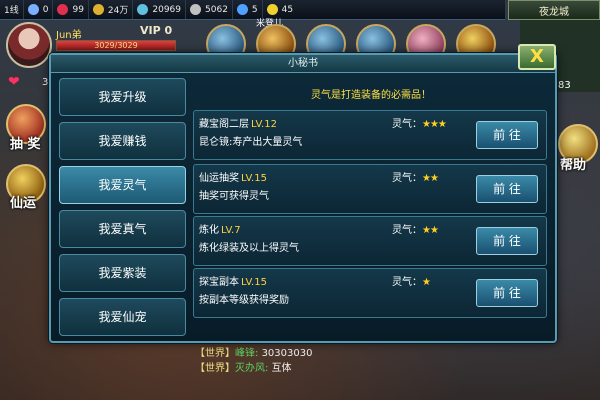 This screenshot has height=400, width=600. I want to click on minimap-value: 83, so click(564, 85).